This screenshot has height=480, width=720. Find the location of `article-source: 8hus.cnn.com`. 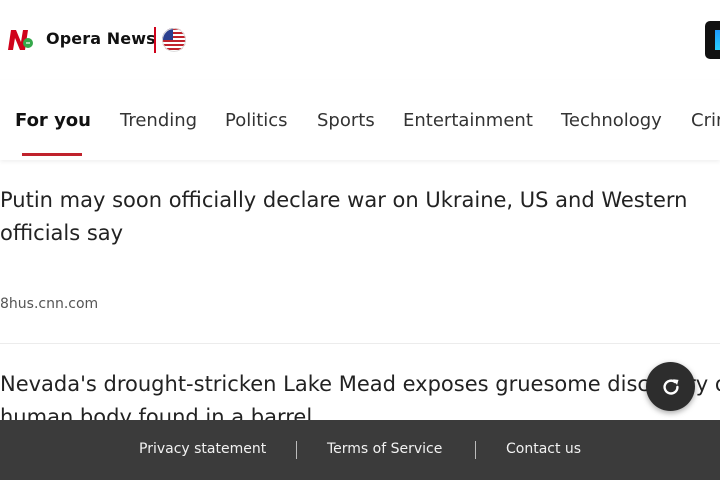

article-source: 8hus.cnn.com is located at coordinates (49, 304).